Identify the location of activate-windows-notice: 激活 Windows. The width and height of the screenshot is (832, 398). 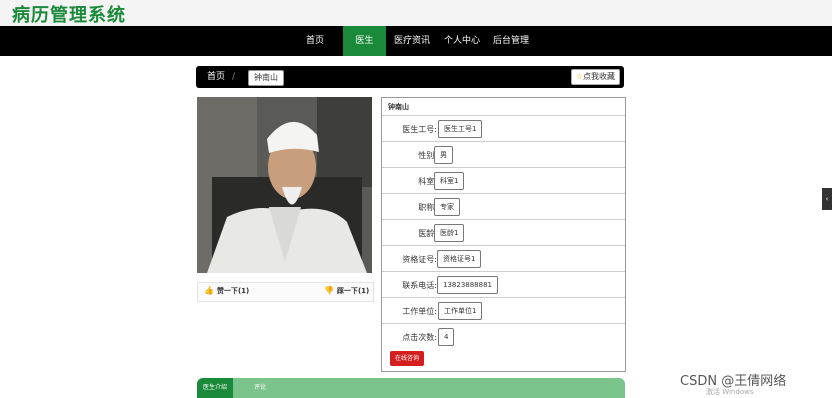
(730, 392).